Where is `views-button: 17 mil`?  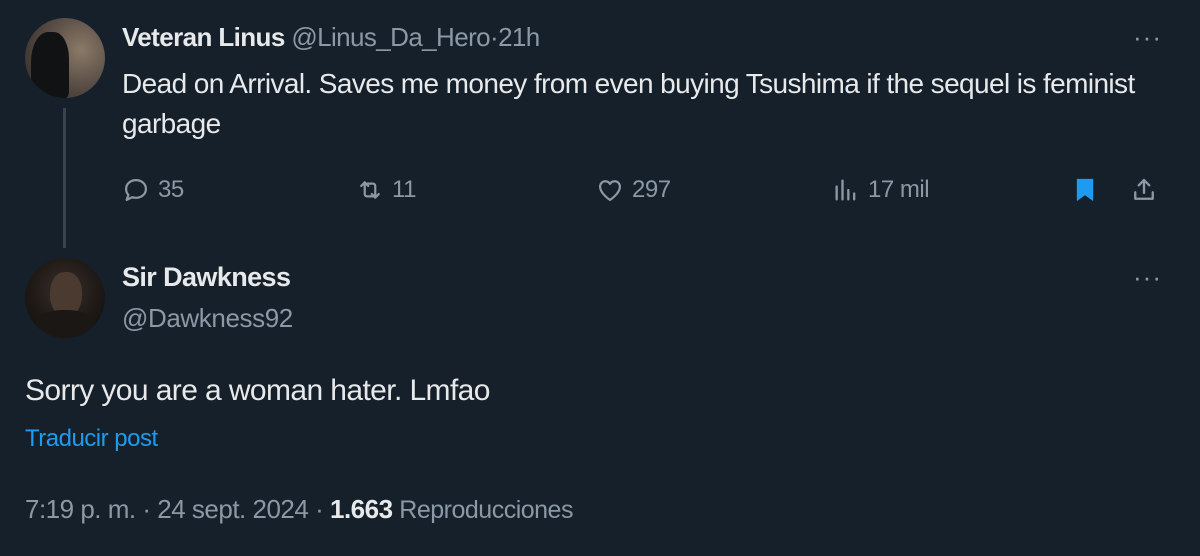
views-button: 17 mil is located at coordinates (881, 190).